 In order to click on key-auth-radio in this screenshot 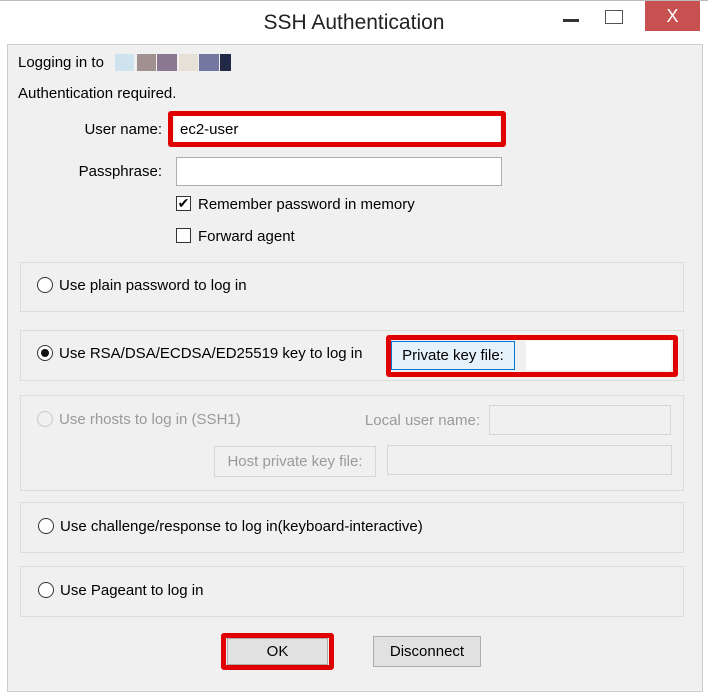, I will do `click(45, 353)`.